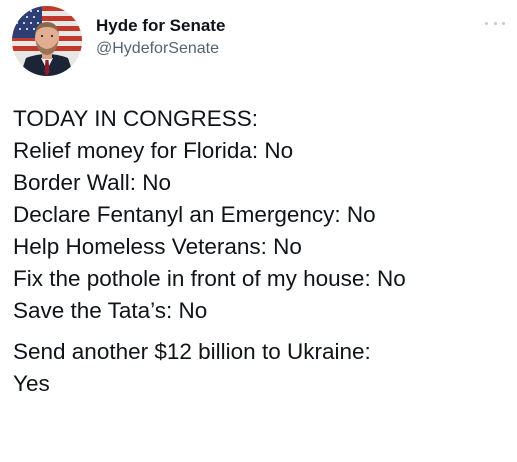  Describe the element at coordinates (31, 383) in the screenshot. I see `tweet-text-line: Yes` at that location.